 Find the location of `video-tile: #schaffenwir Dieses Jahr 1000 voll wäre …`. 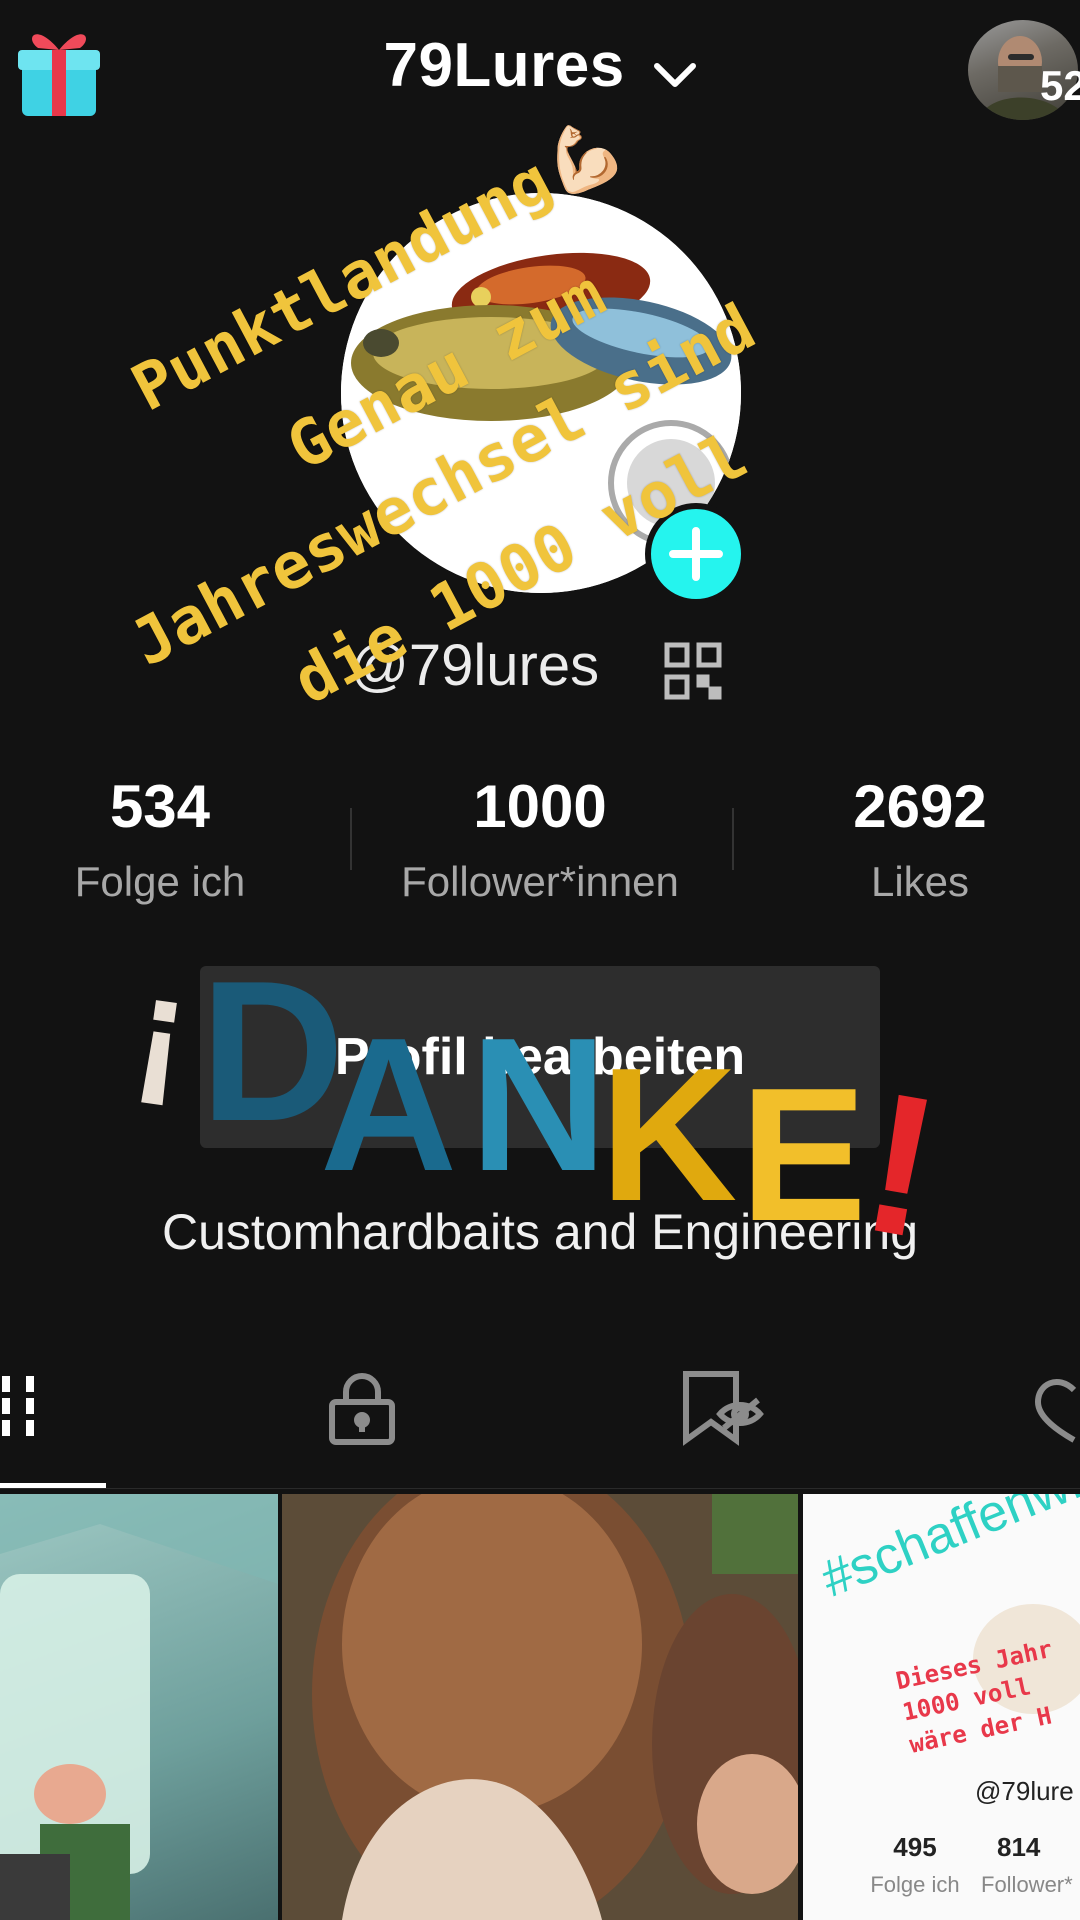

video-tile: #schaffenwir Dieses Jahr 1000 voll wäre … is located at coordinates (941, 1707).